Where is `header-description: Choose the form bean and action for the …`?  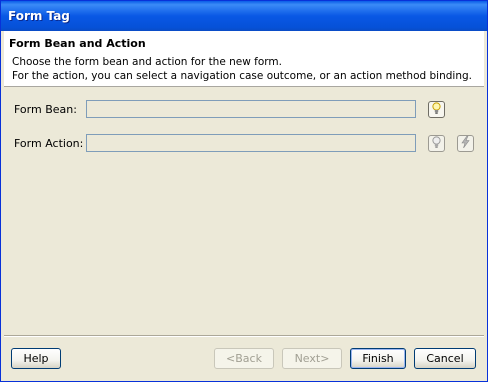
header-description: Choose the form bean and action for the … is located at coordinates (242, 69).